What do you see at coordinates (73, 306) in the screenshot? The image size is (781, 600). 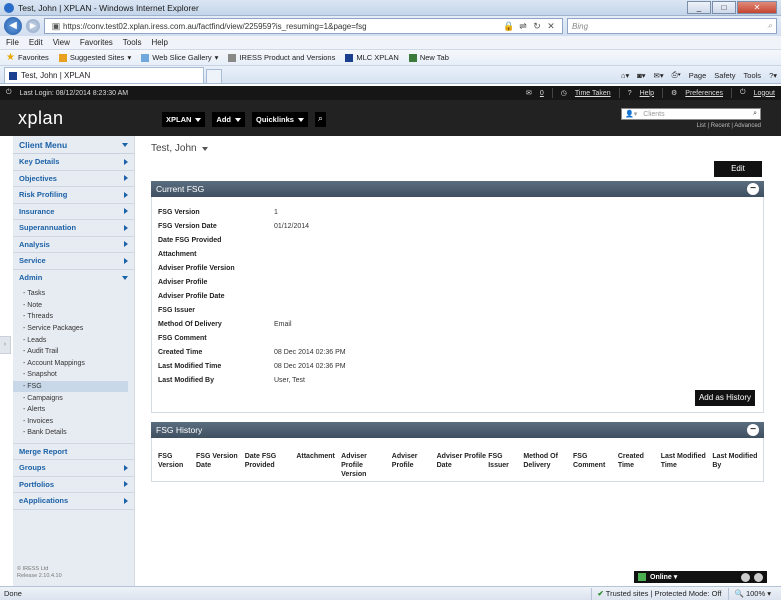 I see `sidebar-sub-note: - Note` at bounding box center [73, 306].